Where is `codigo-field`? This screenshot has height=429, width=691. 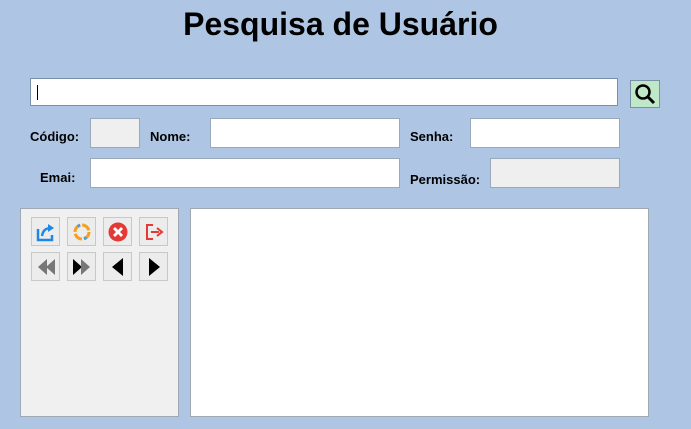
codigo-field is located at coordinates (115, 133).